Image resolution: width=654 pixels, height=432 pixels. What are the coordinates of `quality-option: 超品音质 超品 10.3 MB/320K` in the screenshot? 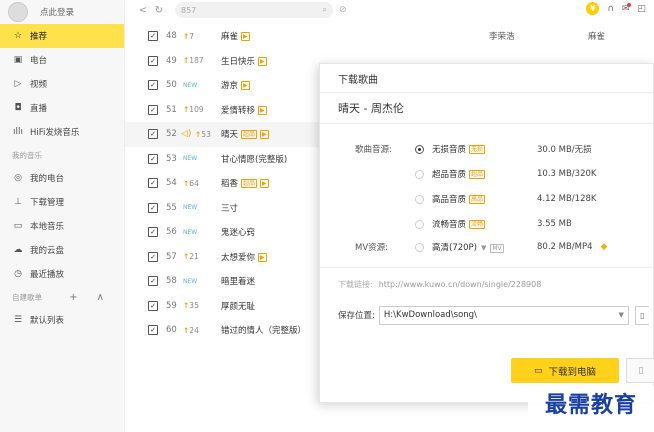 It's located at (487, 174).